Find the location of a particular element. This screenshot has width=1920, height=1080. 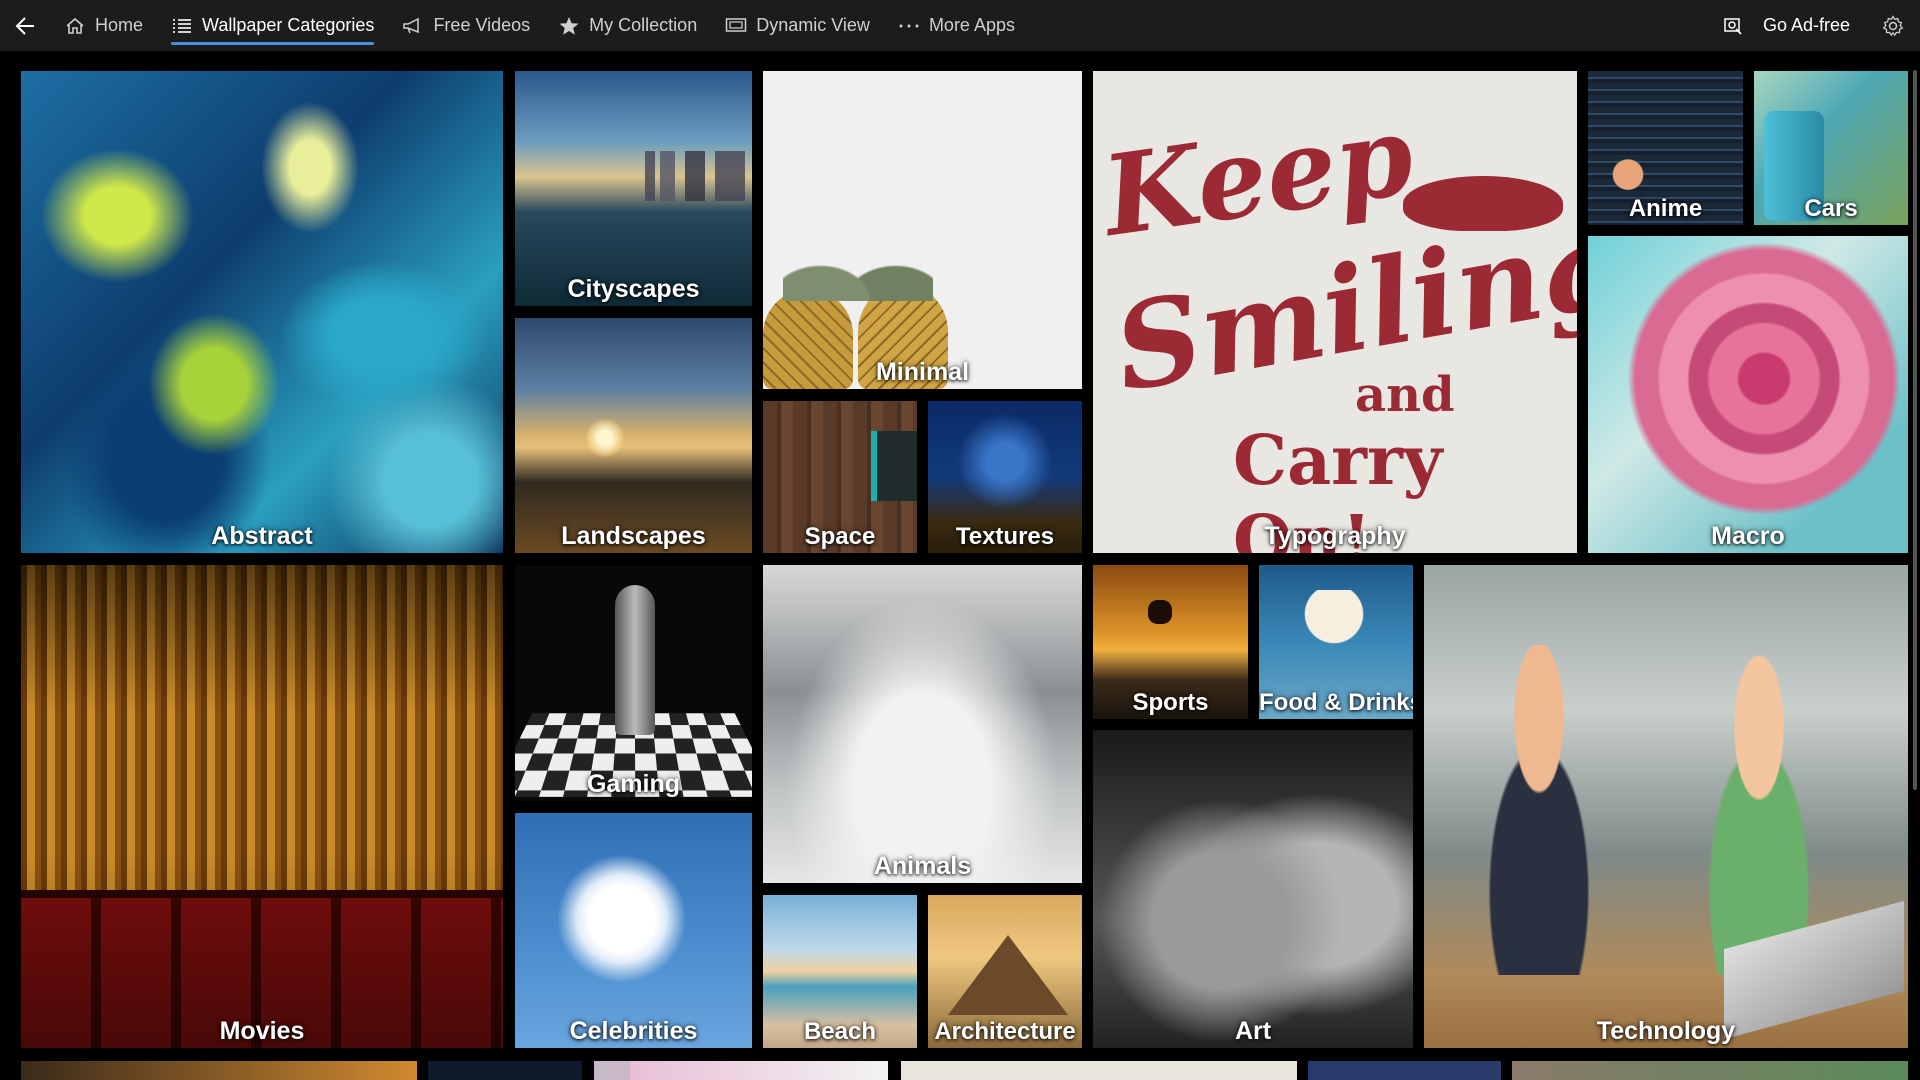

category-label: Macro is located at coordinates (1748, 536).